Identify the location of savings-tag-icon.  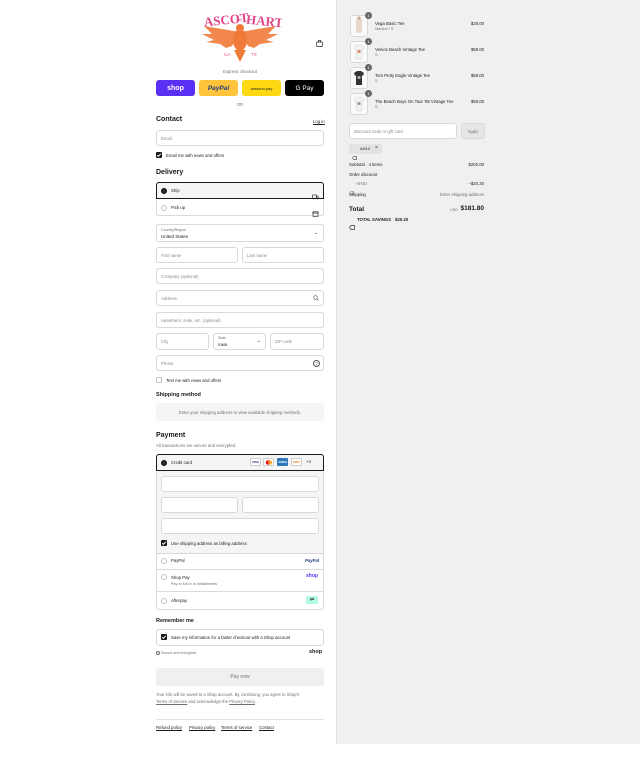
(352, 223).